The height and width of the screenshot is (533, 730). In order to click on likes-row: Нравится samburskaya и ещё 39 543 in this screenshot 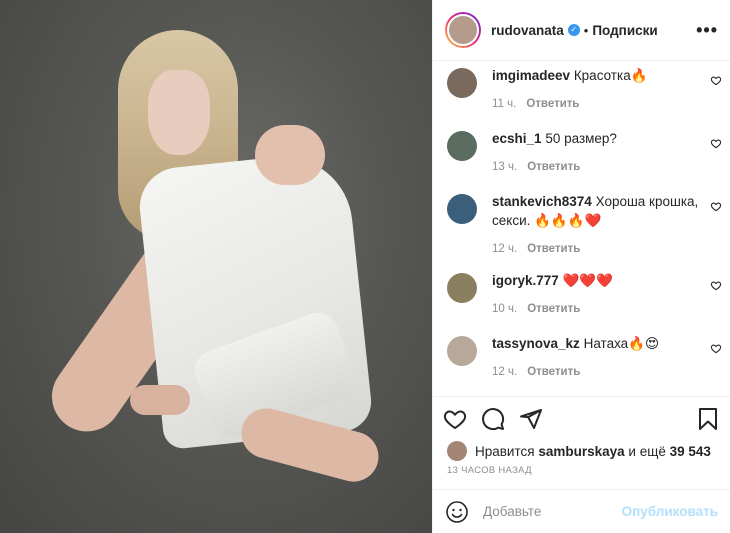, I will do `click(581, 451)`.